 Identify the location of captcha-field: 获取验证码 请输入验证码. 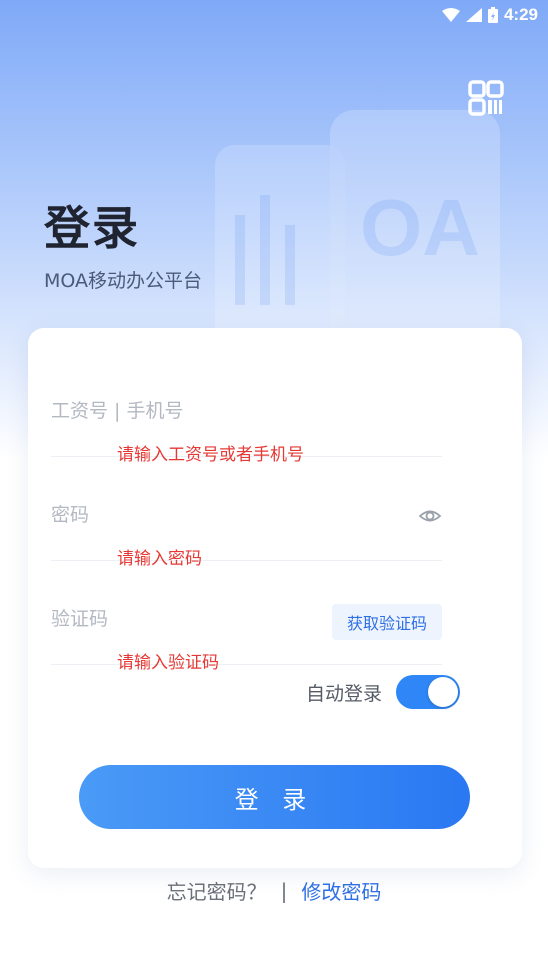
(246, 616).